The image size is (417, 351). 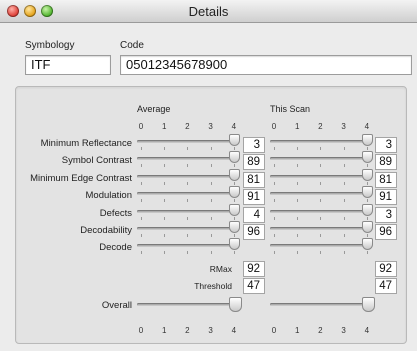 I want to click on modulation-scan-value: 91, so click(x=386, y=197).